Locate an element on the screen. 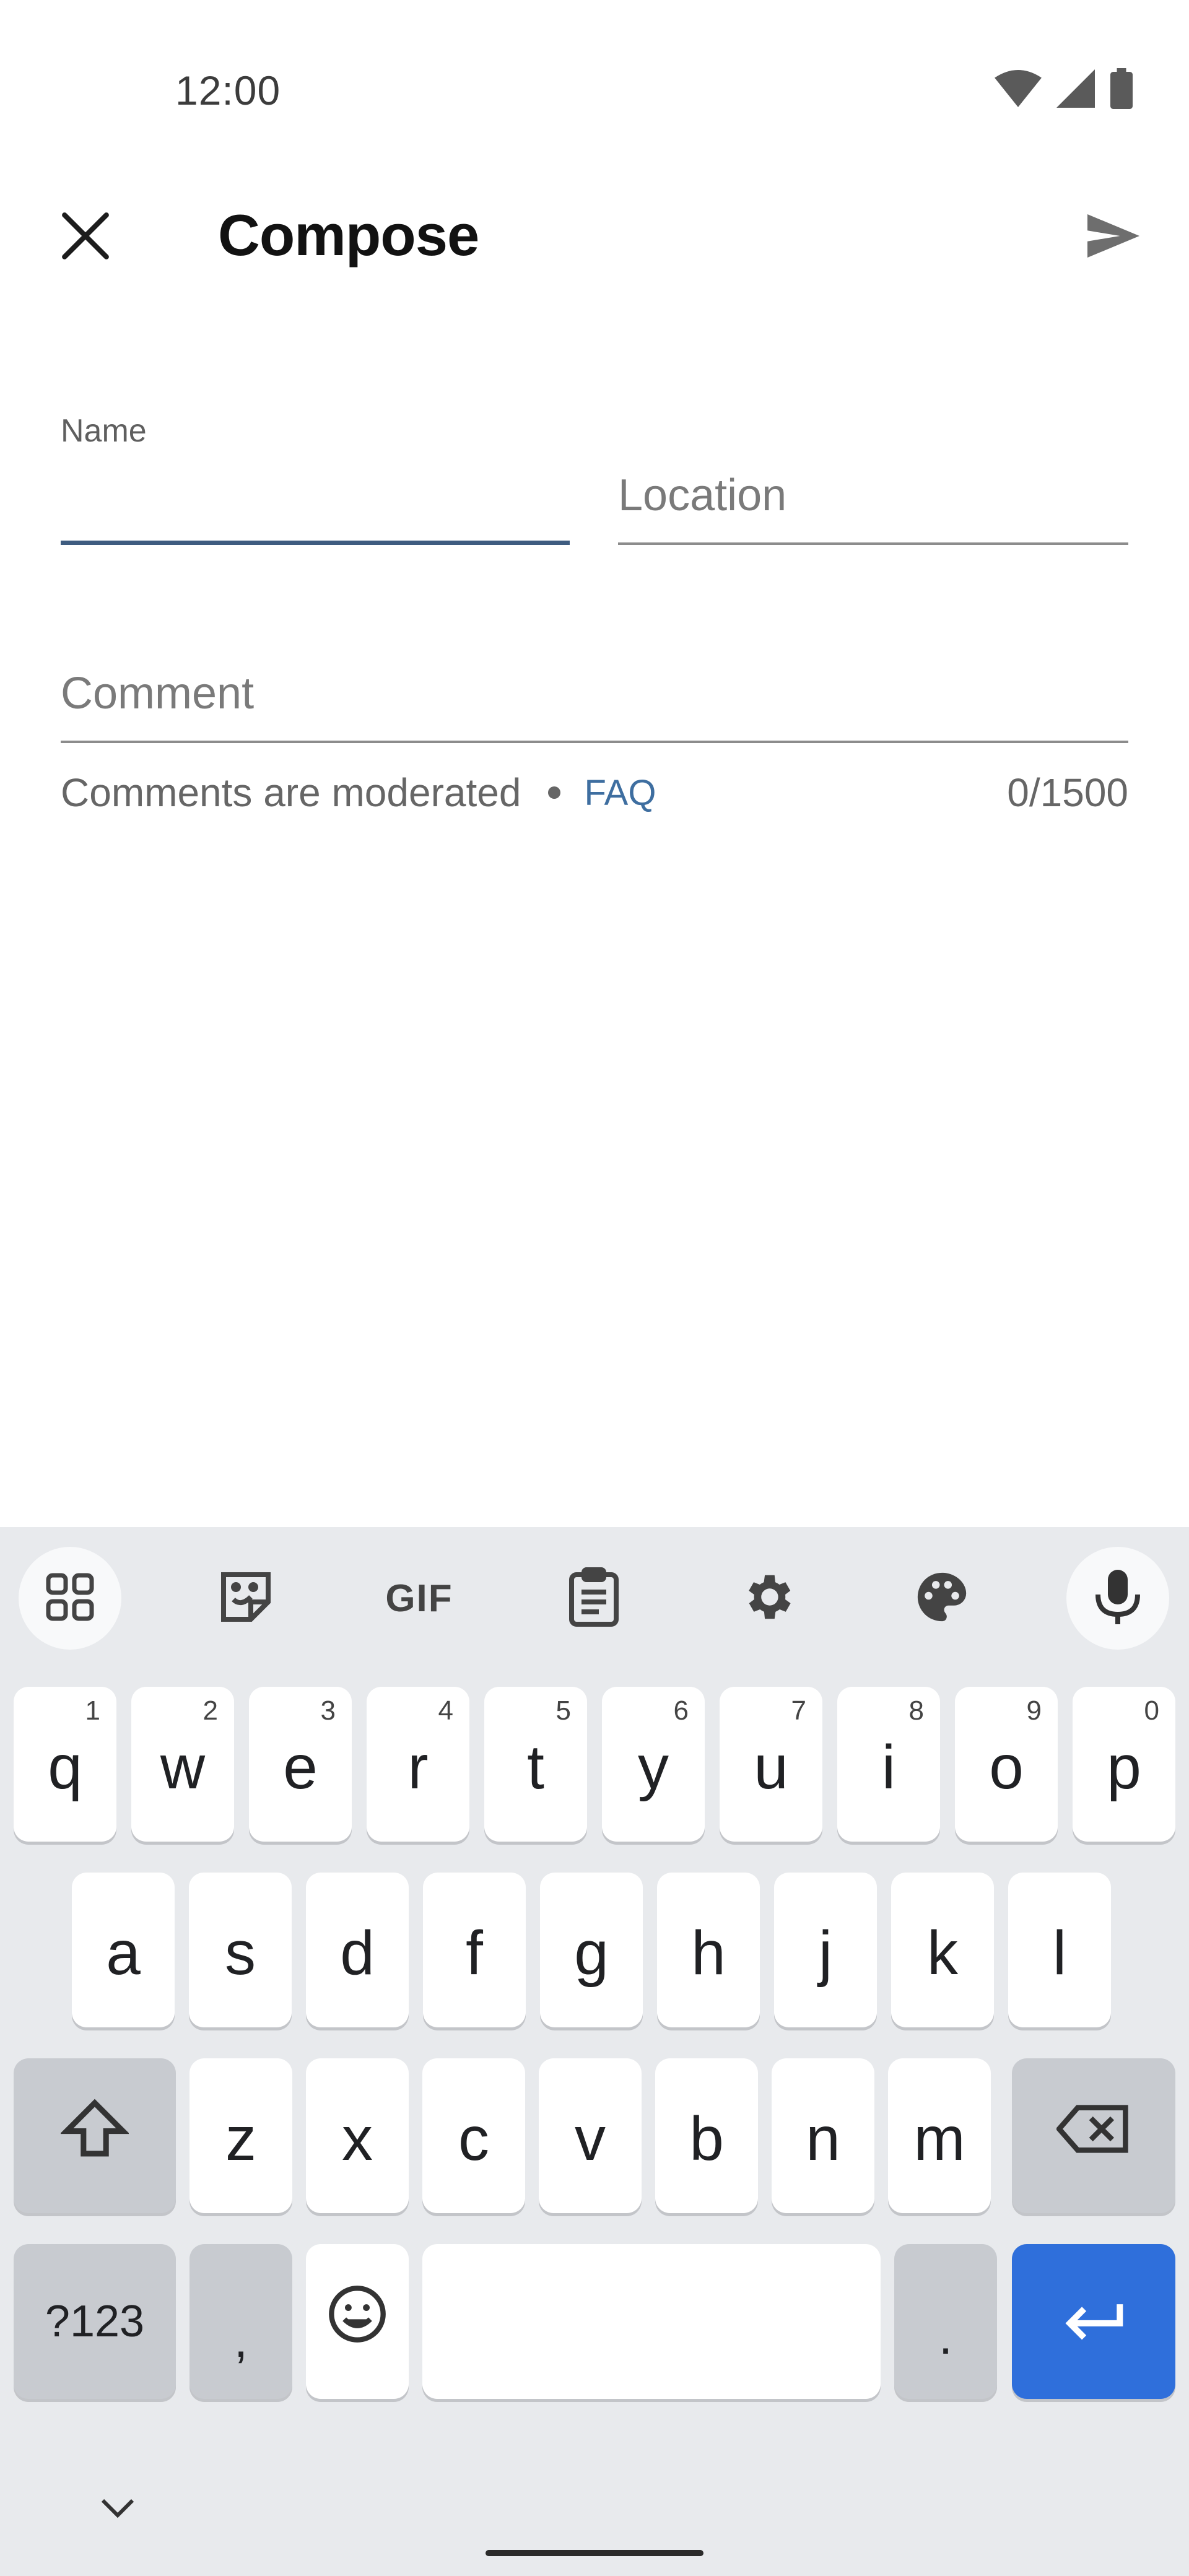 The height and width of the screenshot is (2576, 1189). key-o: 9o is located at coordinates (1006, 1765).